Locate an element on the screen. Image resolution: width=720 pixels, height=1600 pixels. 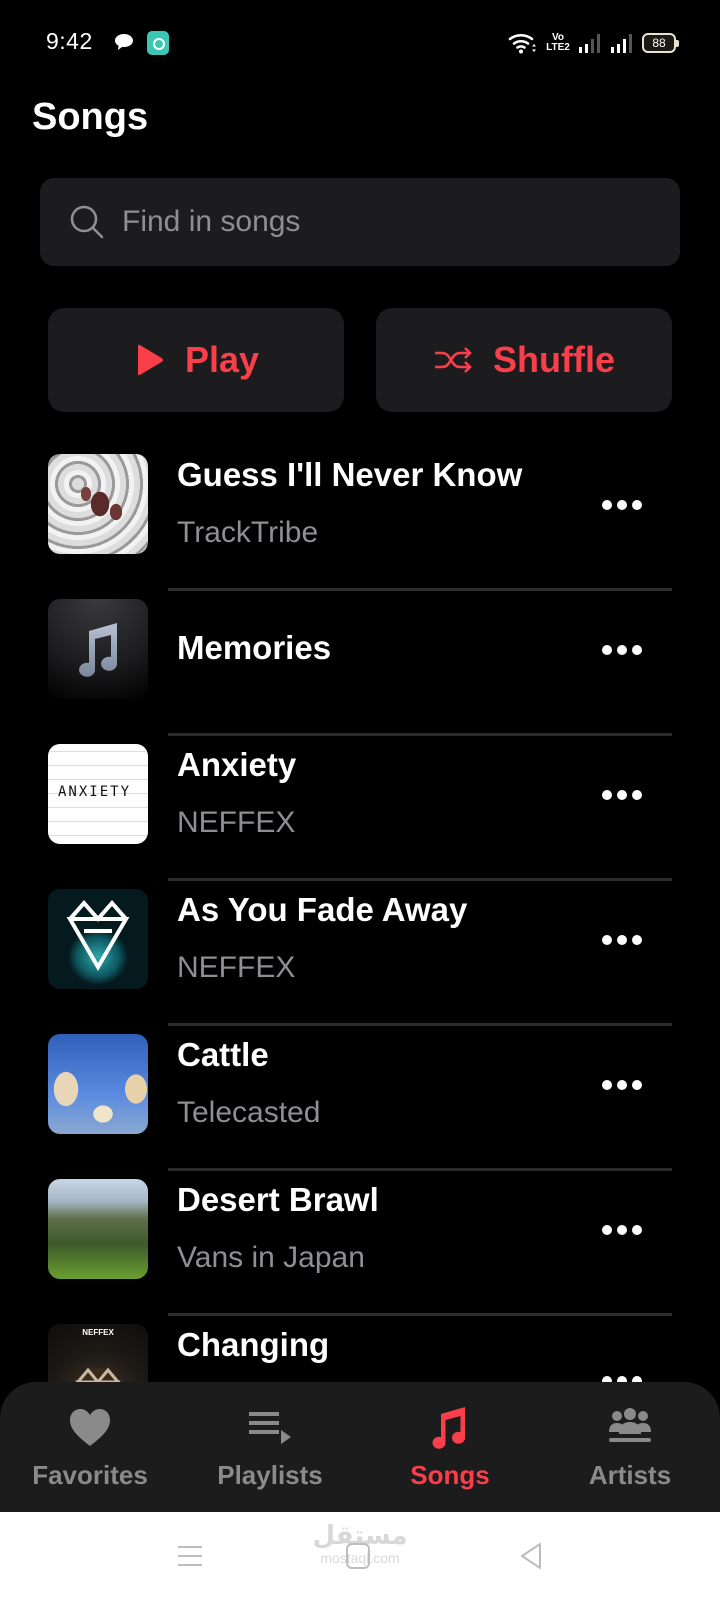
tab-label: Favorites is located at coordinates (90, 1475).